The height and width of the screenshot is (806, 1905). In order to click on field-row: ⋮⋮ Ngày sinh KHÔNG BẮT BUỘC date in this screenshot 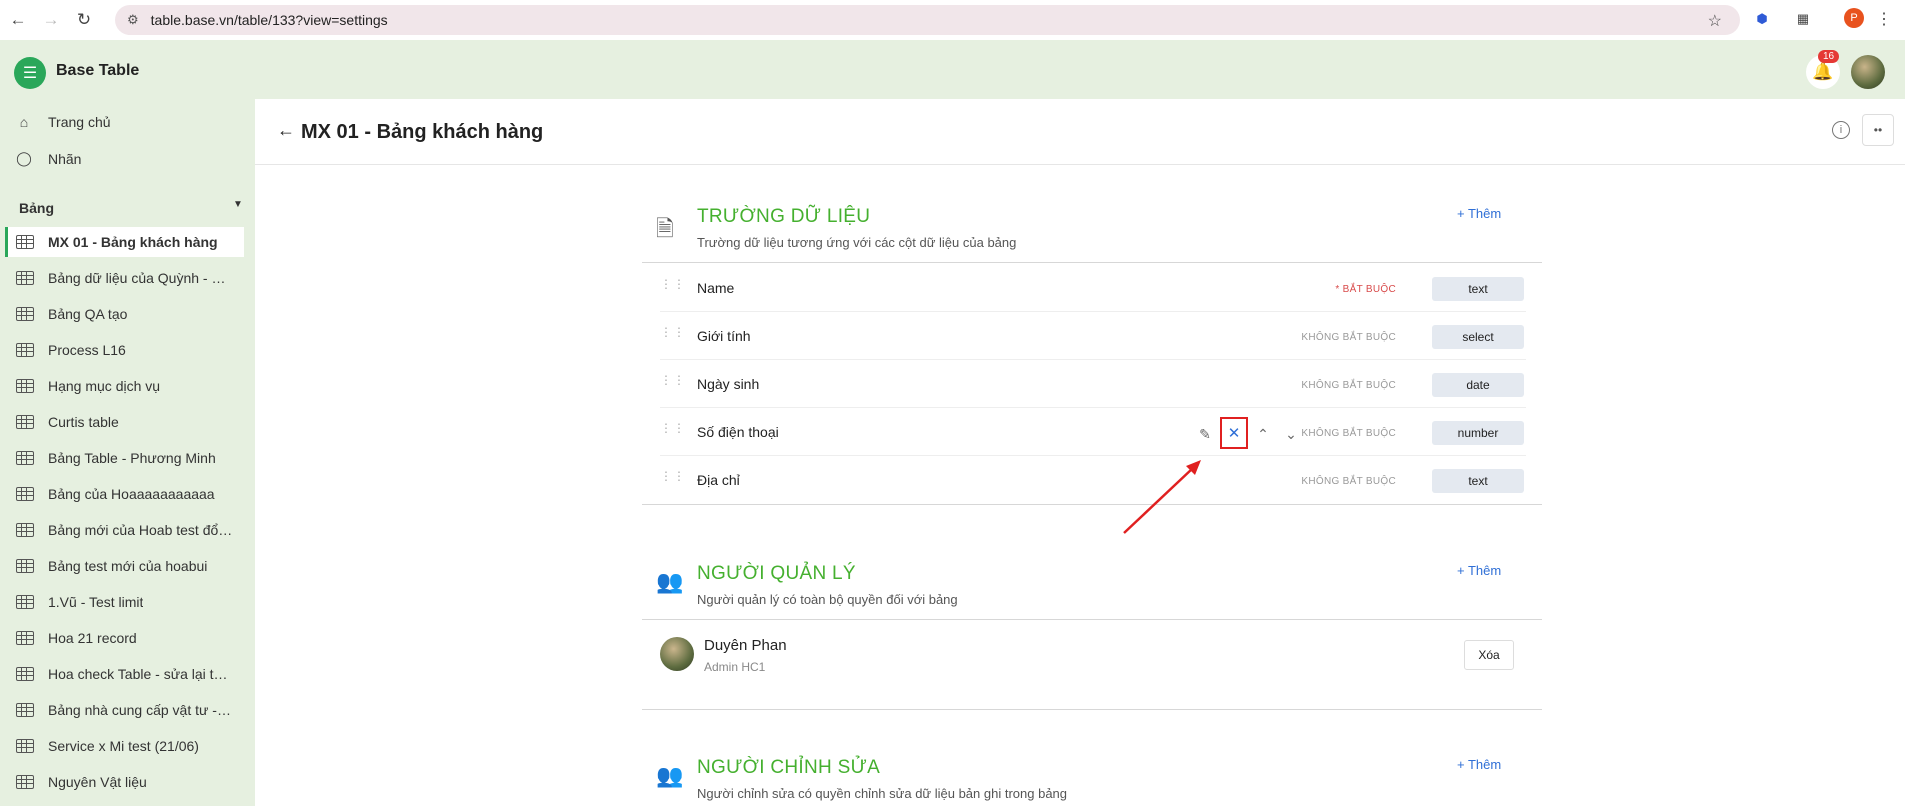, I will do `click(1093, 384)`.